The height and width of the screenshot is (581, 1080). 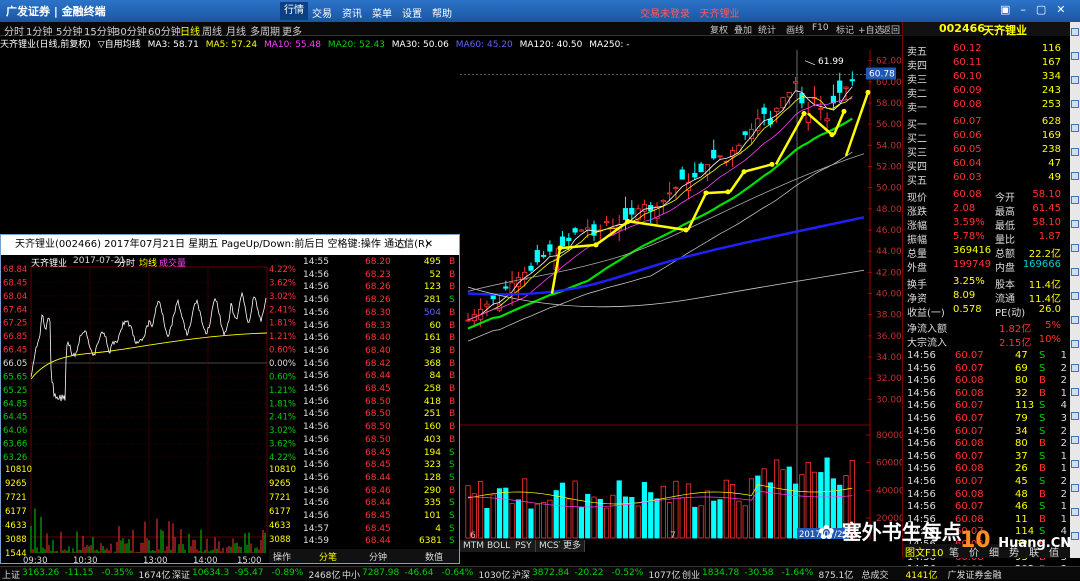 I want to click on toolbar-btn-5: 标记, so click(x=845, y=29).